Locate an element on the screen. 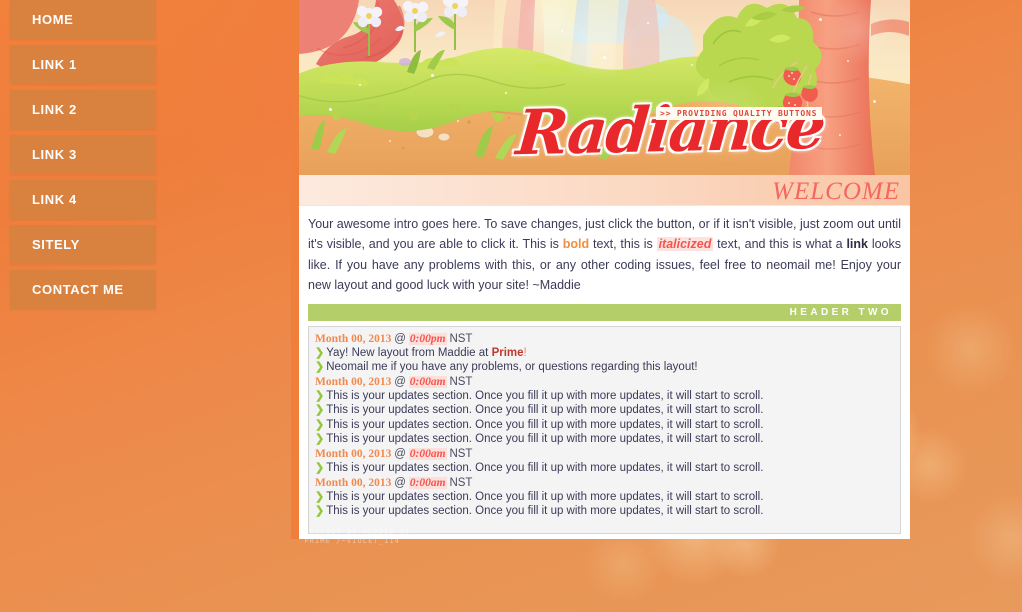 This screenshot has width=1022, height=612. credit-link: LAYOUT BY MADDIE AT PRIME /~VIOLET_114 is located at coordinates (355, 536).